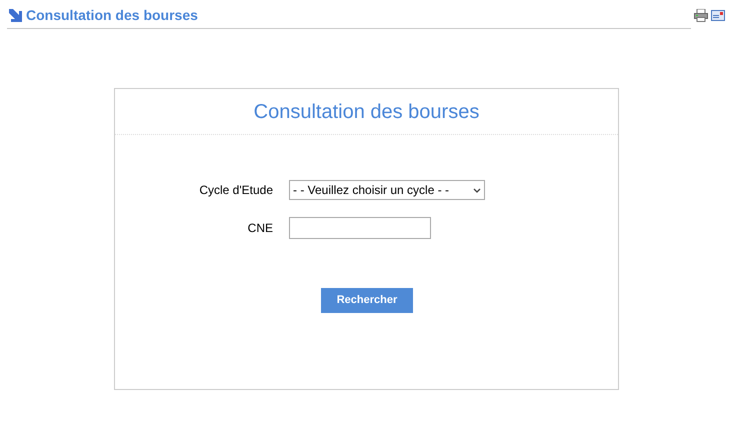  Describe the element at coordinates (718, 15) in the screenshot. I see `email-icon` at that location.